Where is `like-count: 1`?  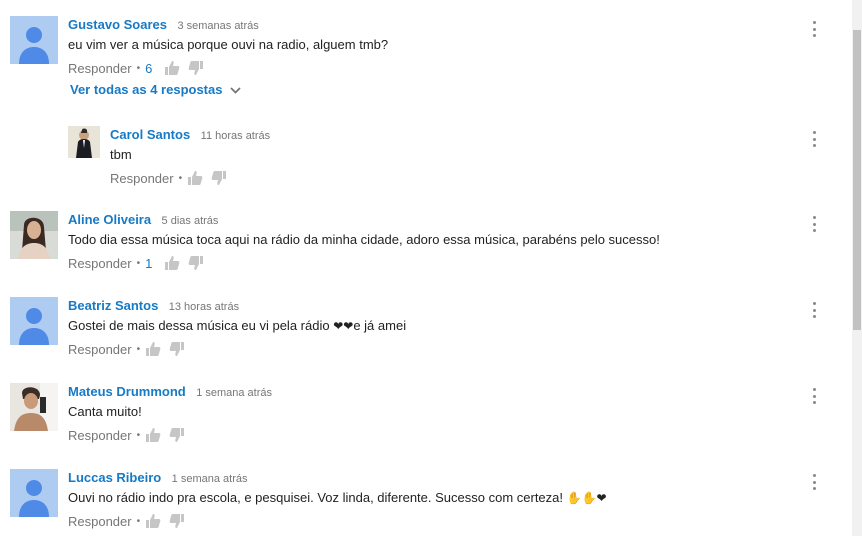
like-count: 1 is located at coordinates (149, 263).